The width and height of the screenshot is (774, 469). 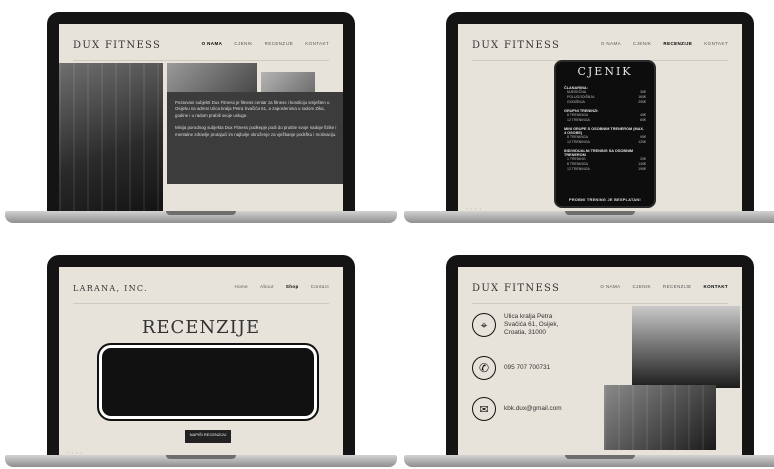 What do you see at coordinates (484, 325) in the screenshot?
I see `location-pin-icon: ⌖` at bounding box center [484, 325].